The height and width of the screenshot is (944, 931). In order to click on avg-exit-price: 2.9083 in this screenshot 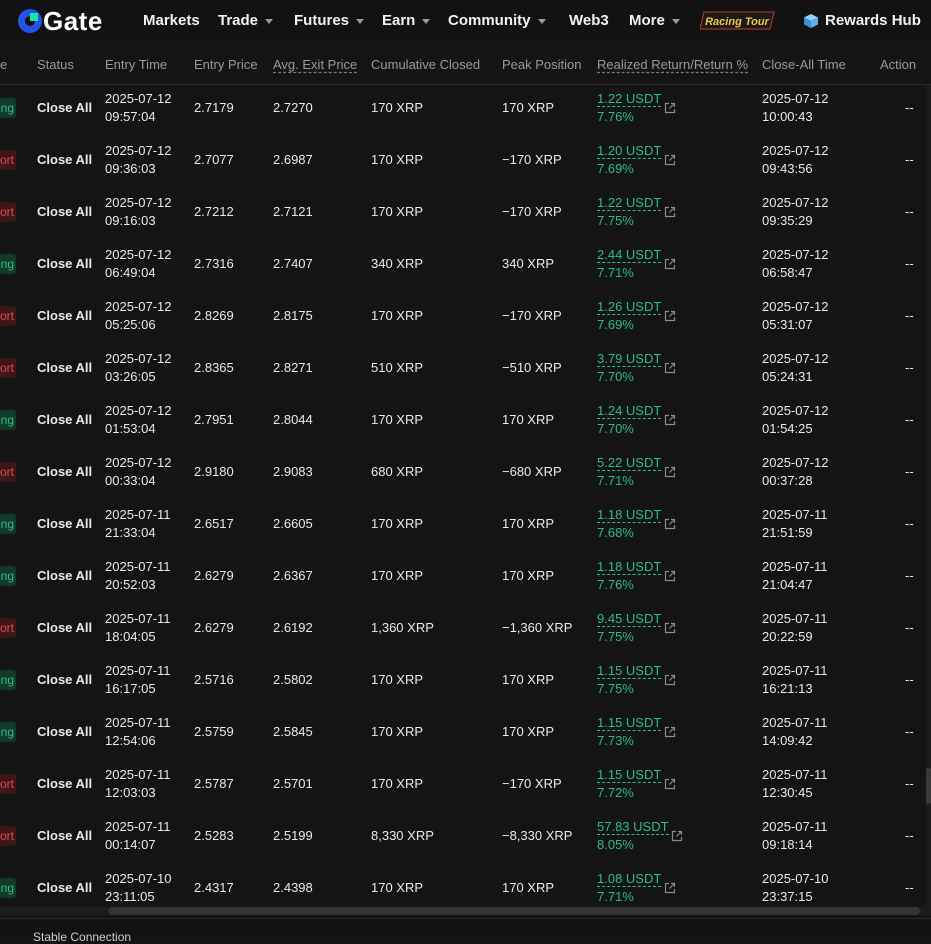, I will do `click(293, 471)`.